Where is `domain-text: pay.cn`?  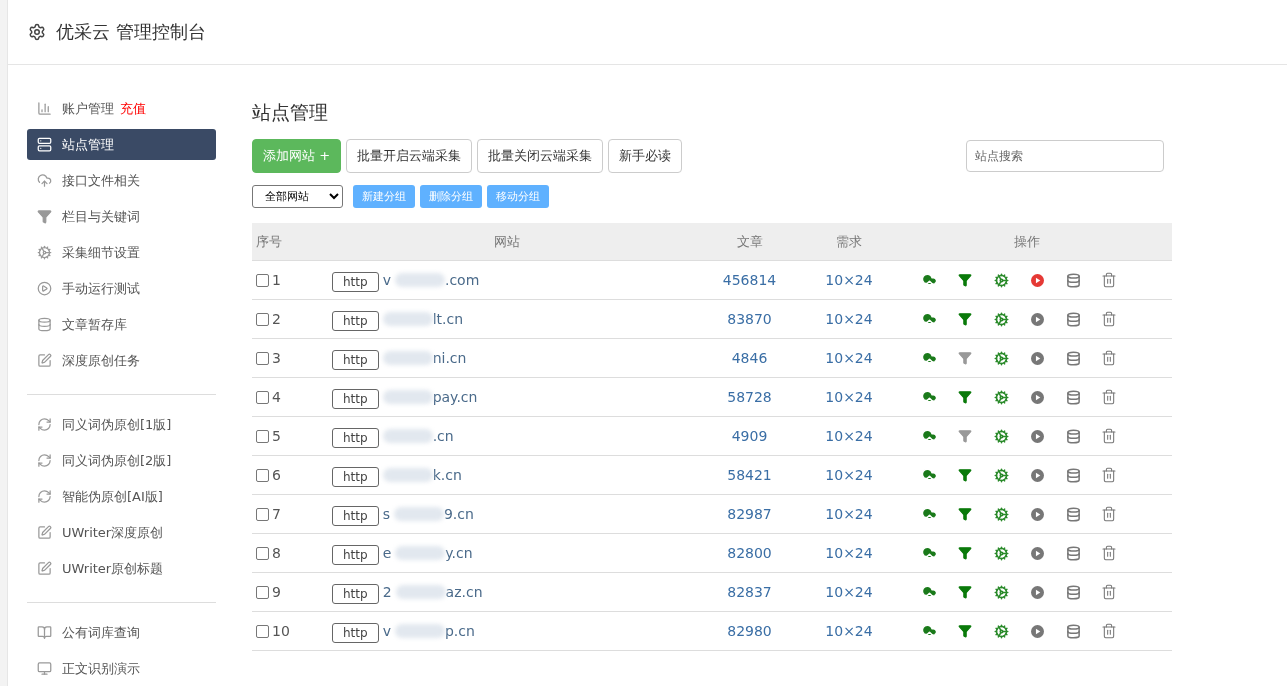
domain-text: pay.cn is located at coordinates (455, 397).